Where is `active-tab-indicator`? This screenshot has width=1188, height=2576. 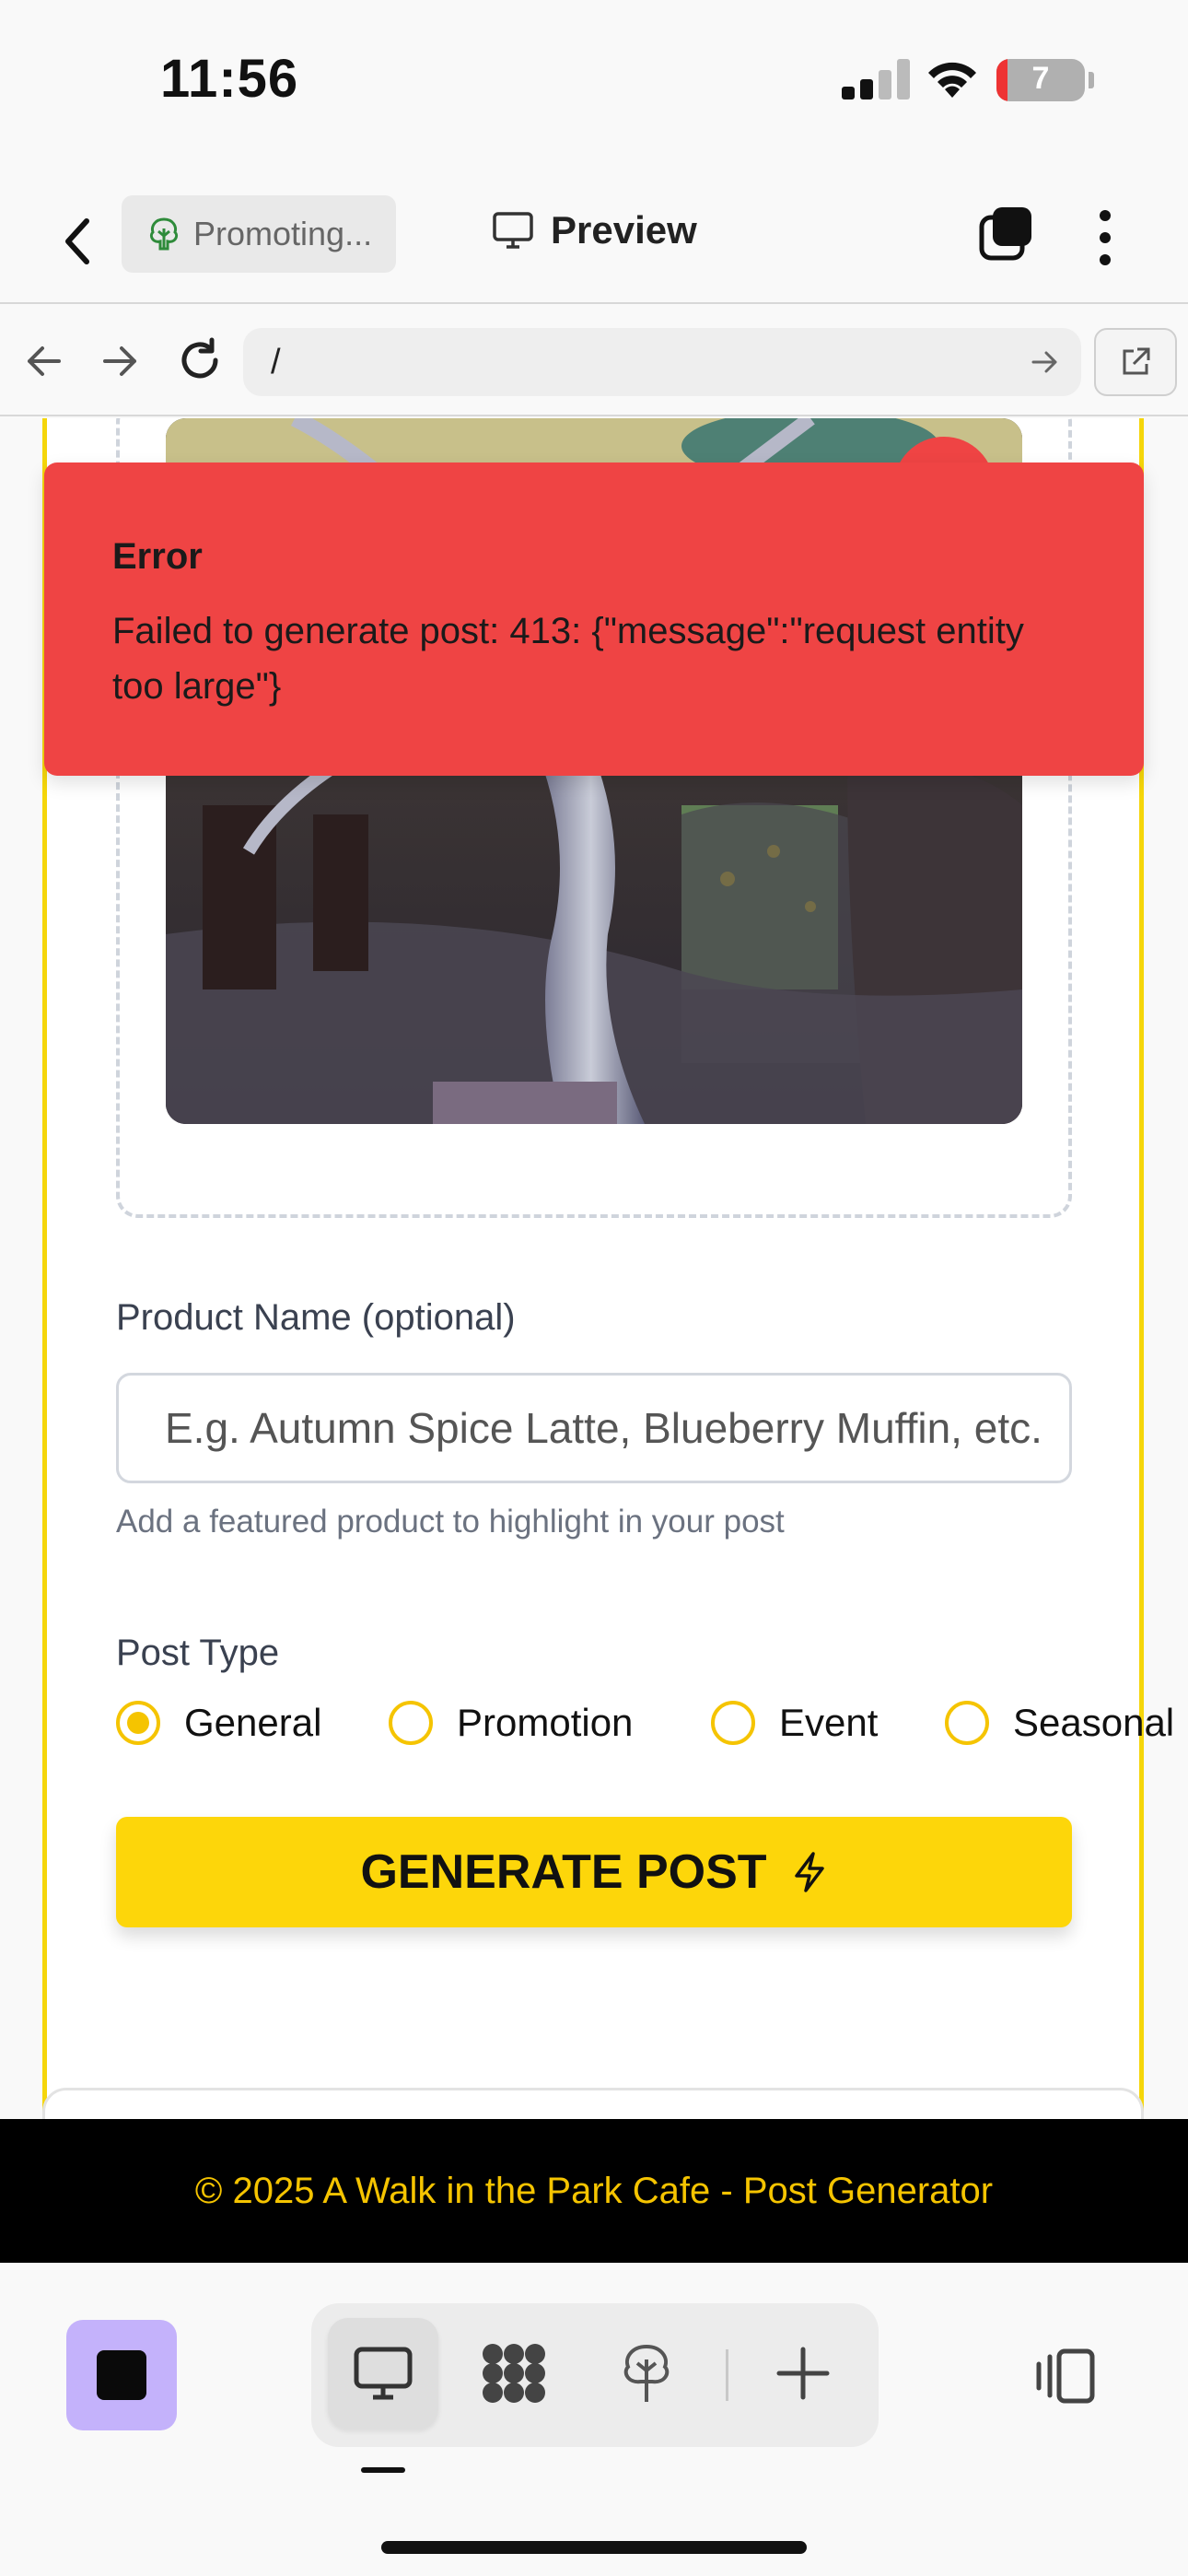 active-tab-indicator is located at coordinates (383, 2470).